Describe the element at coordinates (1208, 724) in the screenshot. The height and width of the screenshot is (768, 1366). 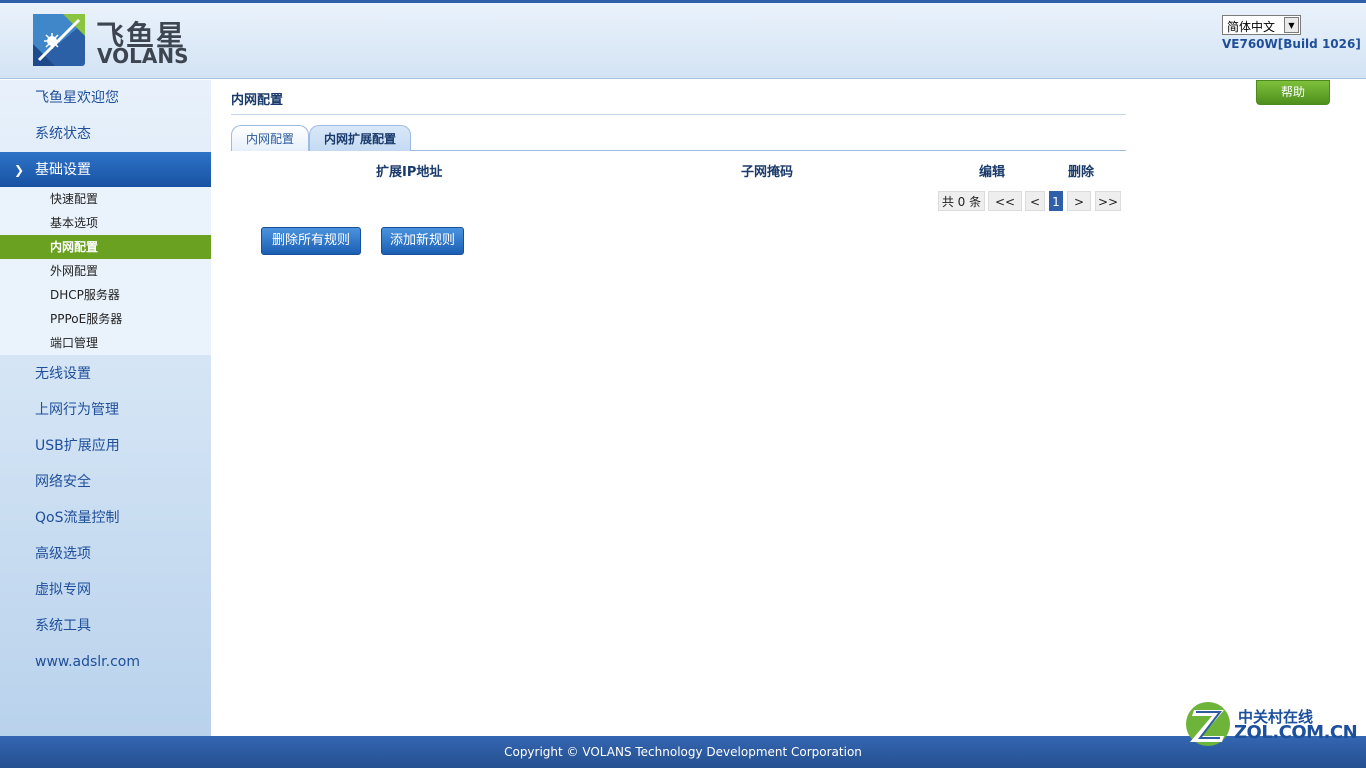
I see `zol-logo-icon` at that location.